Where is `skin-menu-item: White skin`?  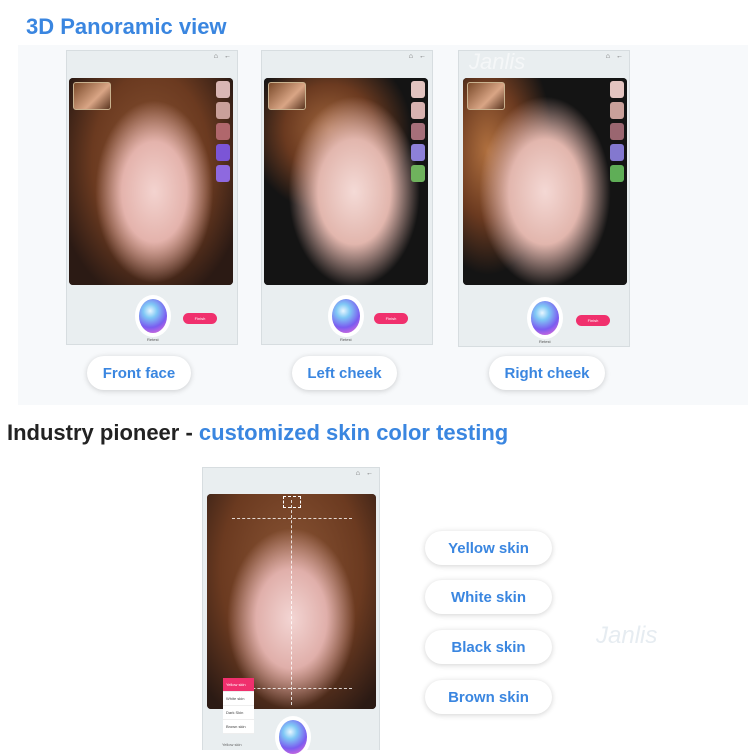
skin-menu-item: White skin is located at coordinates (238, 699).